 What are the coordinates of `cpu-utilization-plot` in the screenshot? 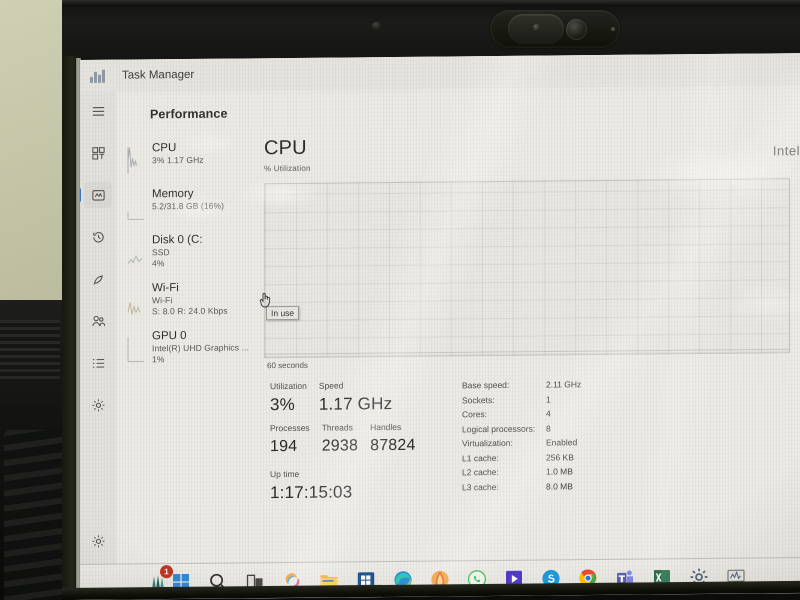 It's located at (527, 351).